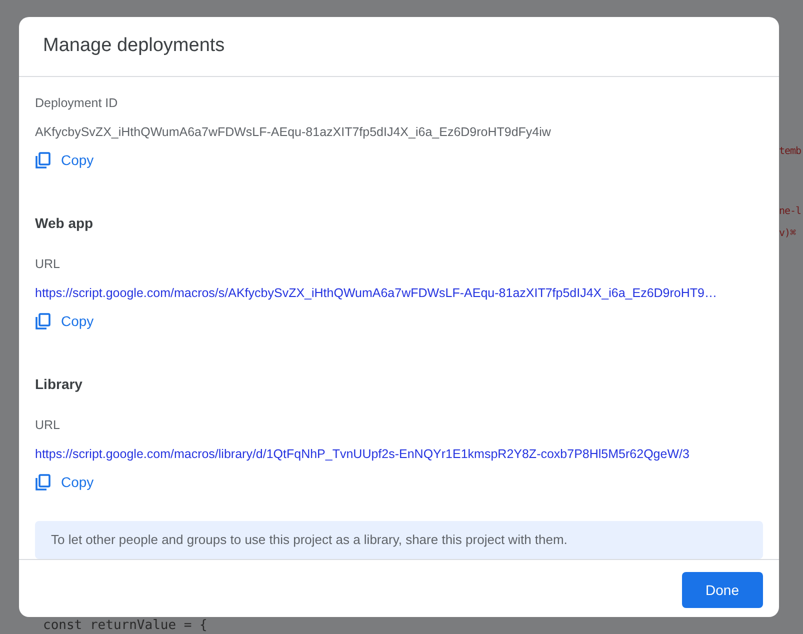  I want to click on code-fragment: temb, so click(790, 152).